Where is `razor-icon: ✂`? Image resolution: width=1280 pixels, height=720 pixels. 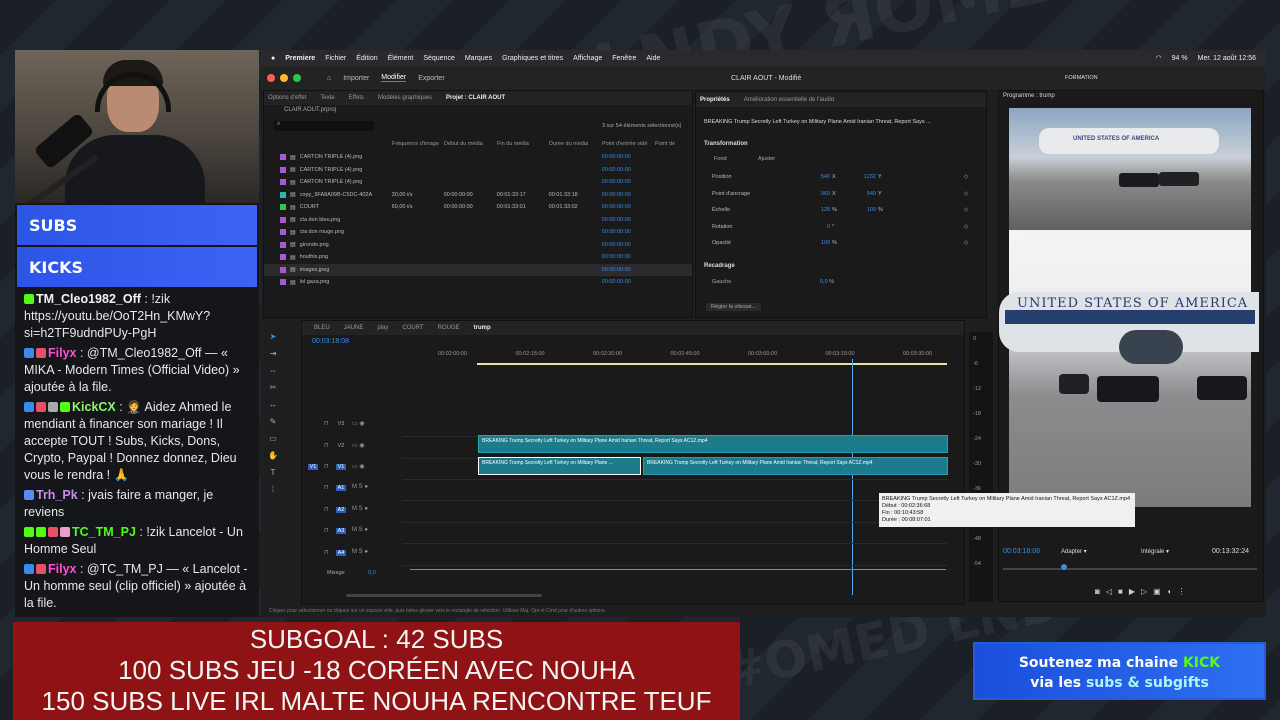
razor-icon: ✂ is located at coordinates (273, 387).